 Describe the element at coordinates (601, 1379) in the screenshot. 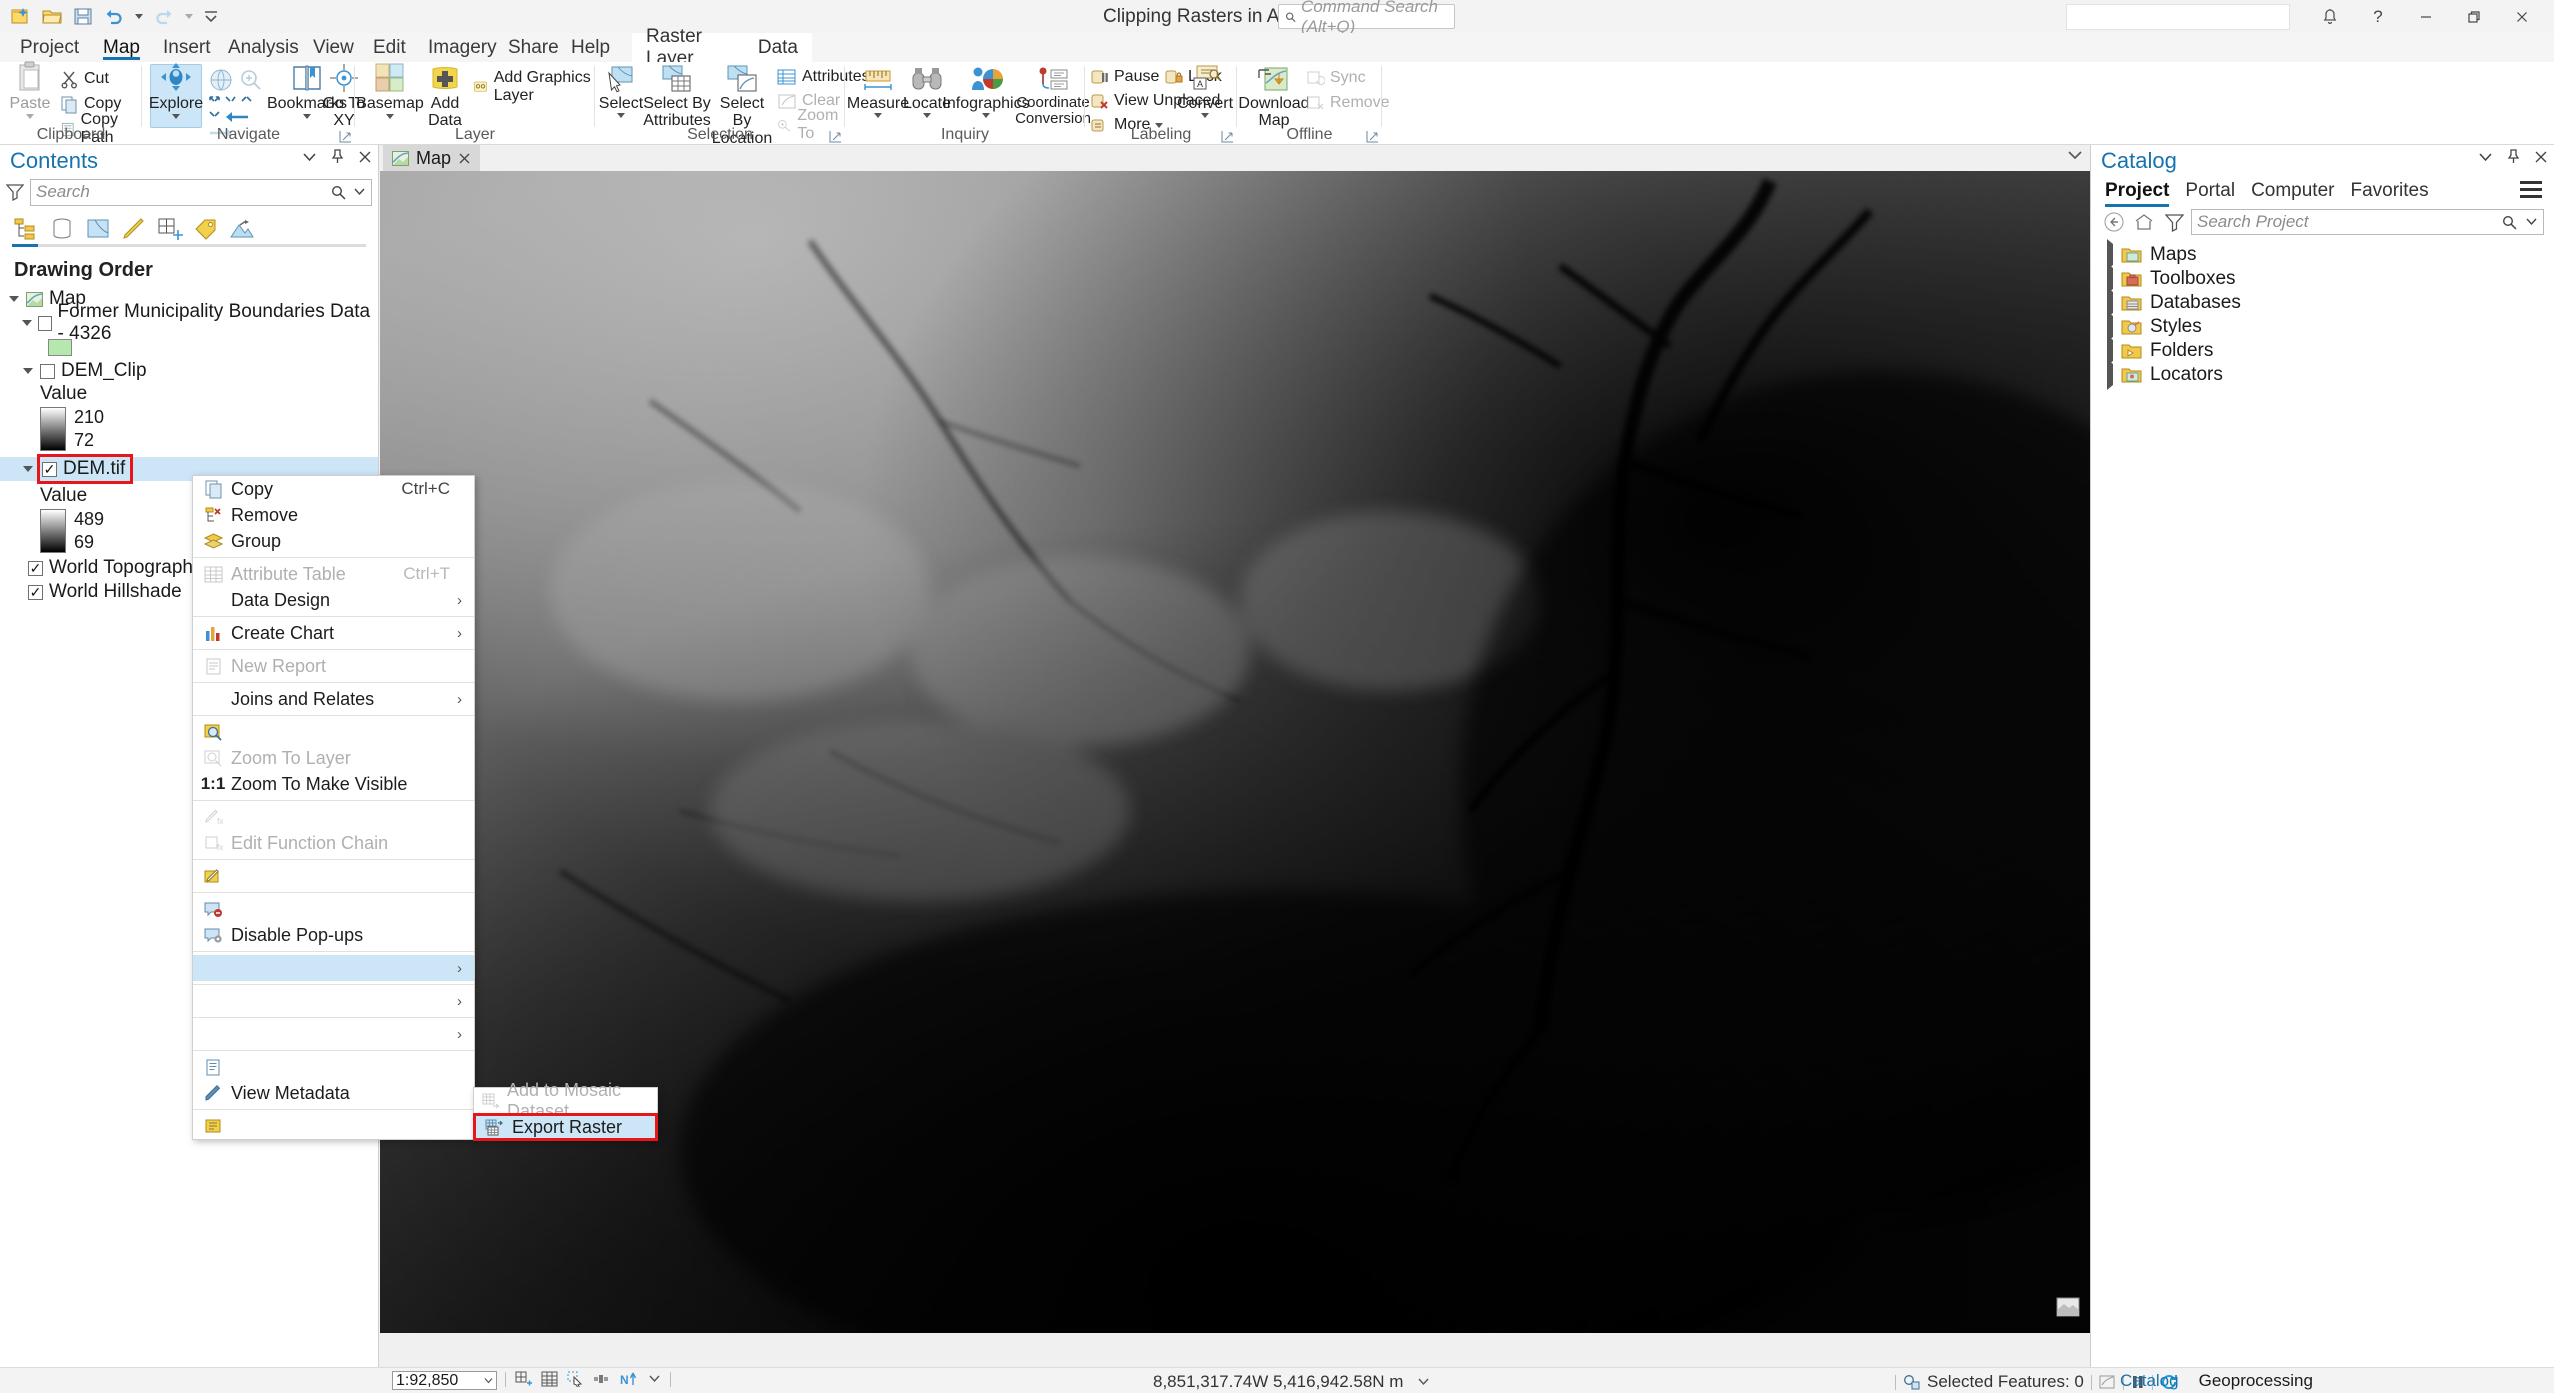

I see `drawing-order-icon` at that location.